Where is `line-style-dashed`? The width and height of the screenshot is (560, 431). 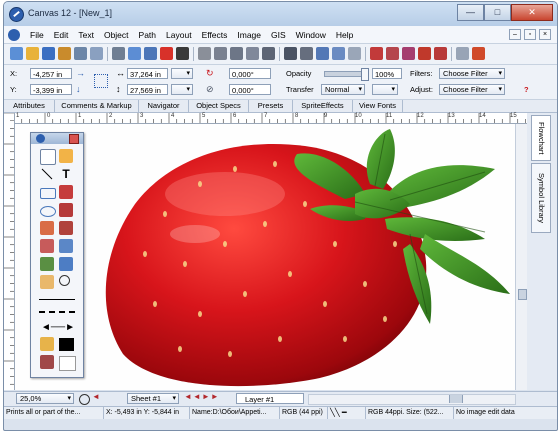
line-style-dashed is located at coordinates (57, 312).